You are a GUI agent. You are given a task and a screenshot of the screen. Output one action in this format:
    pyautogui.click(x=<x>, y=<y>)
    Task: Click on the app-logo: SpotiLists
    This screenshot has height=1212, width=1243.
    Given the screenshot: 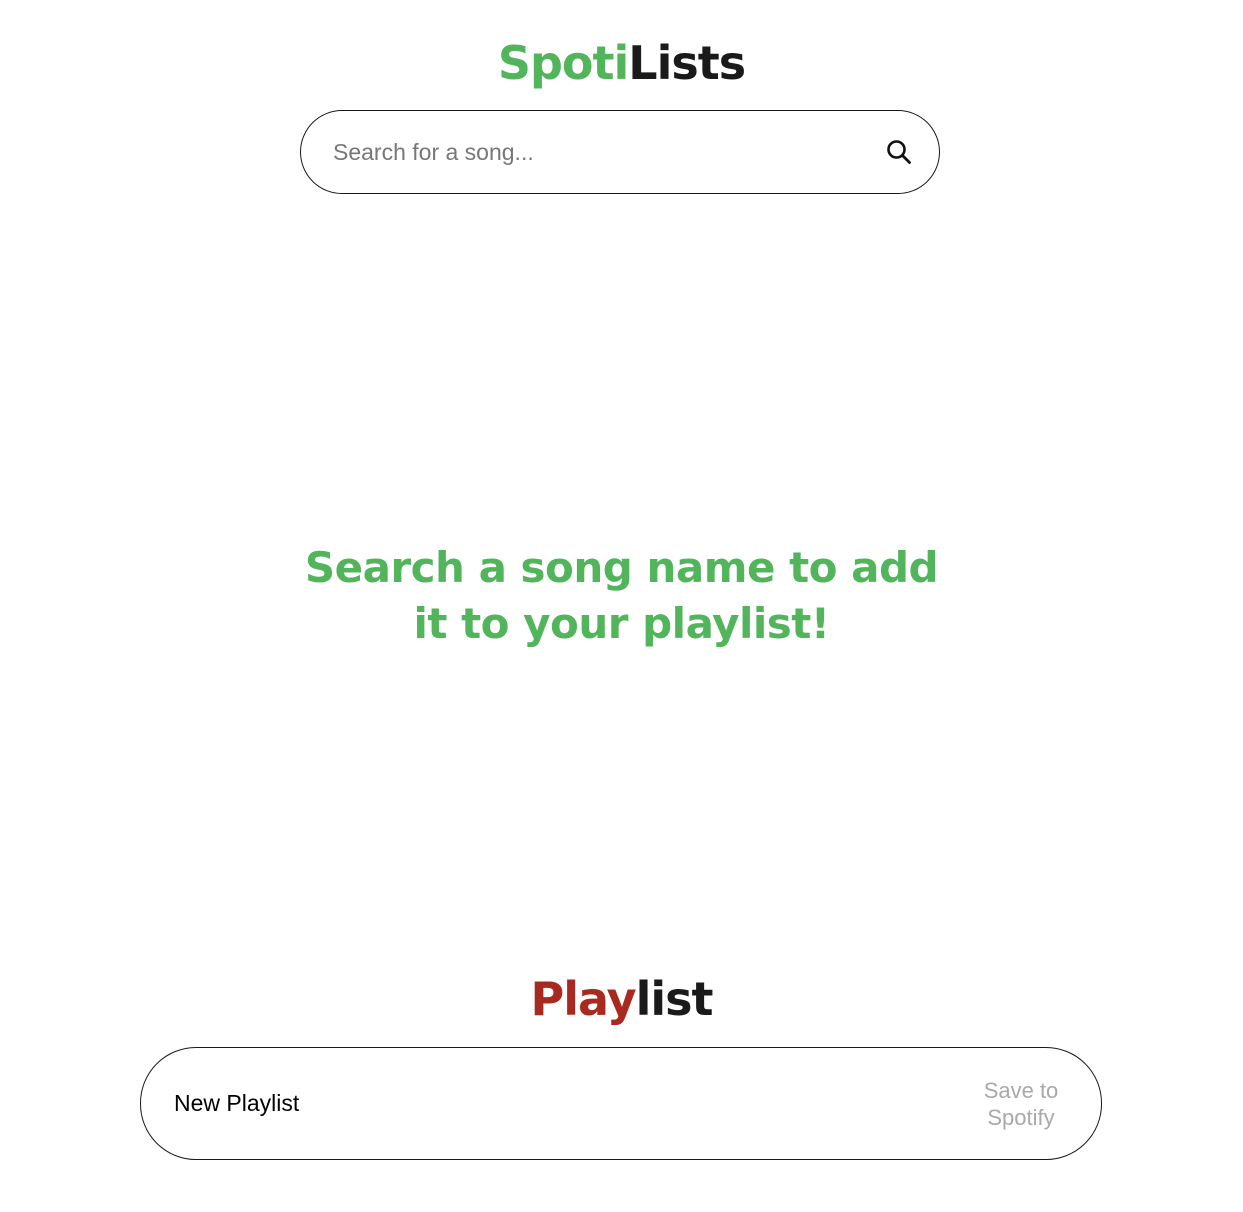 What is the action you would take?
    pyautogui.click(x=621, y=63)
    